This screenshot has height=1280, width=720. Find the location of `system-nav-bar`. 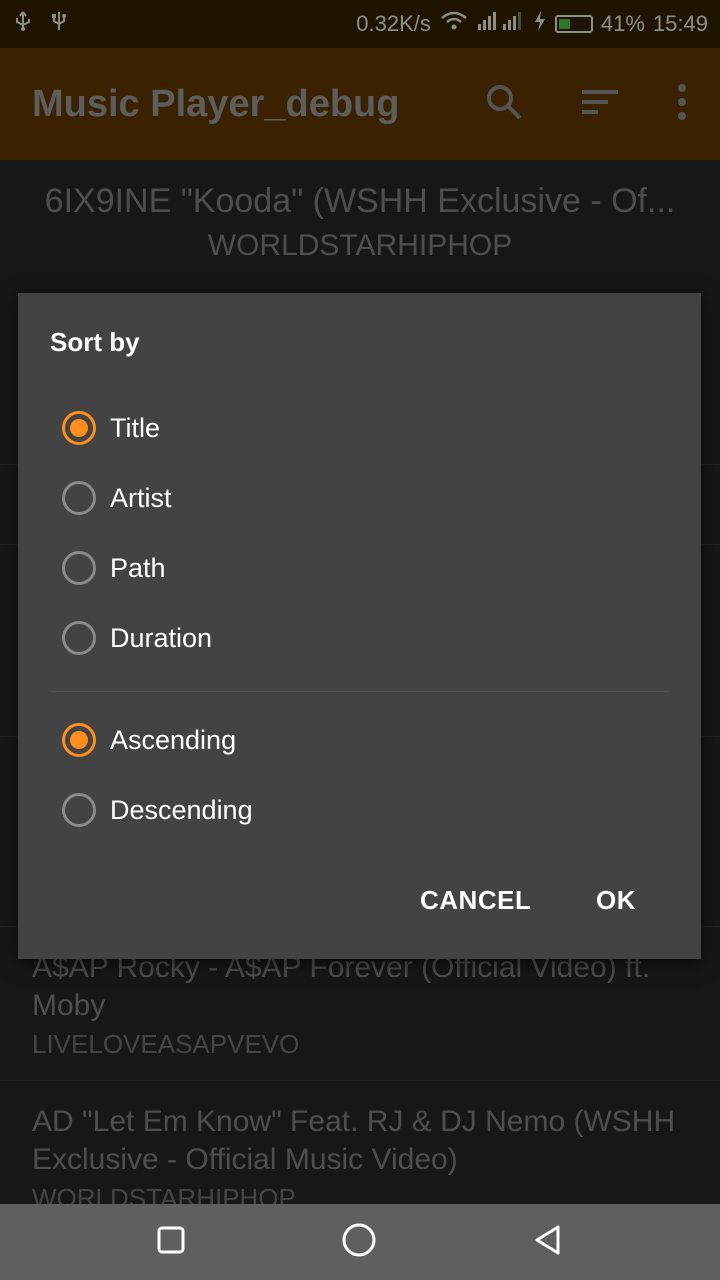

system-nav-bar is located at coordinates (360, 1242).